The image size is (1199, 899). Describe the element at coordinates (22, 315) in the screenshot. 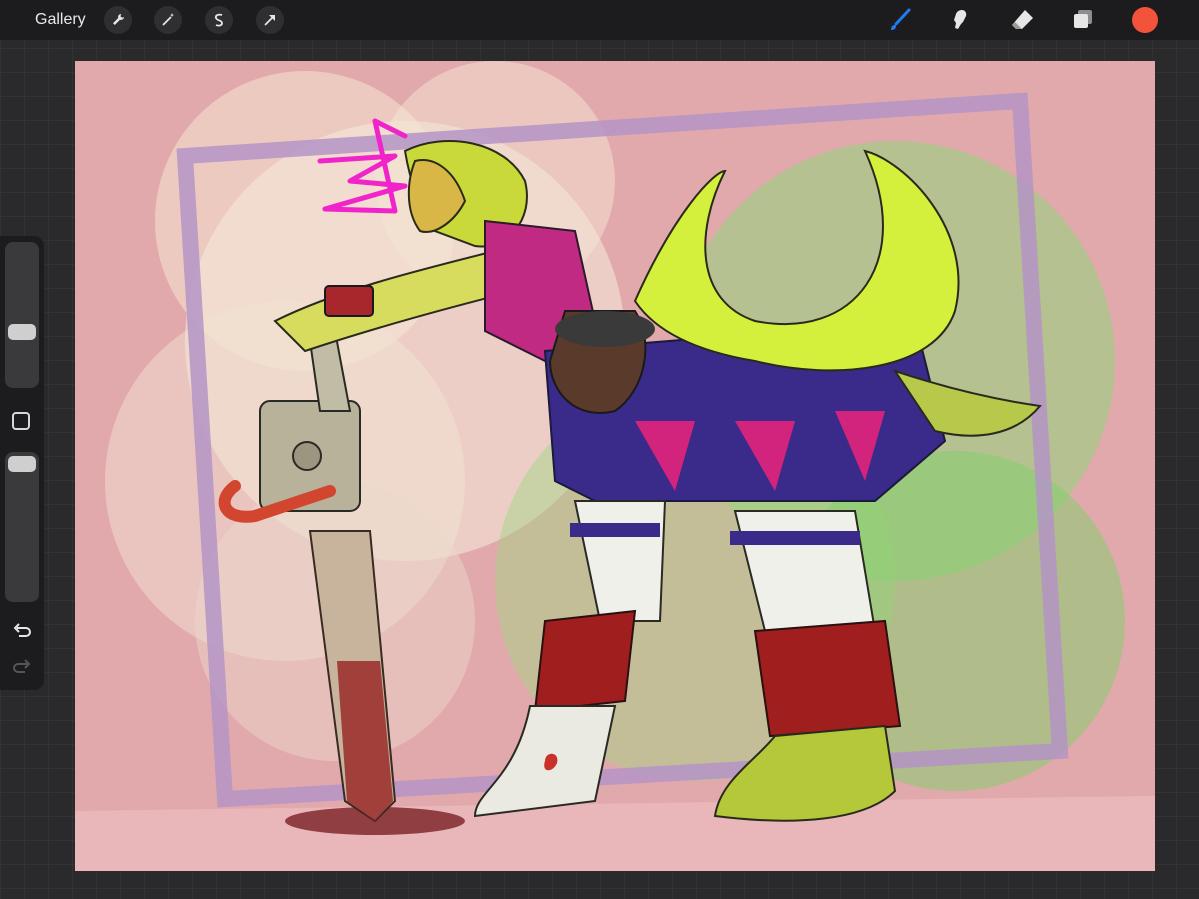

I see `brush-size-slider` at that location.